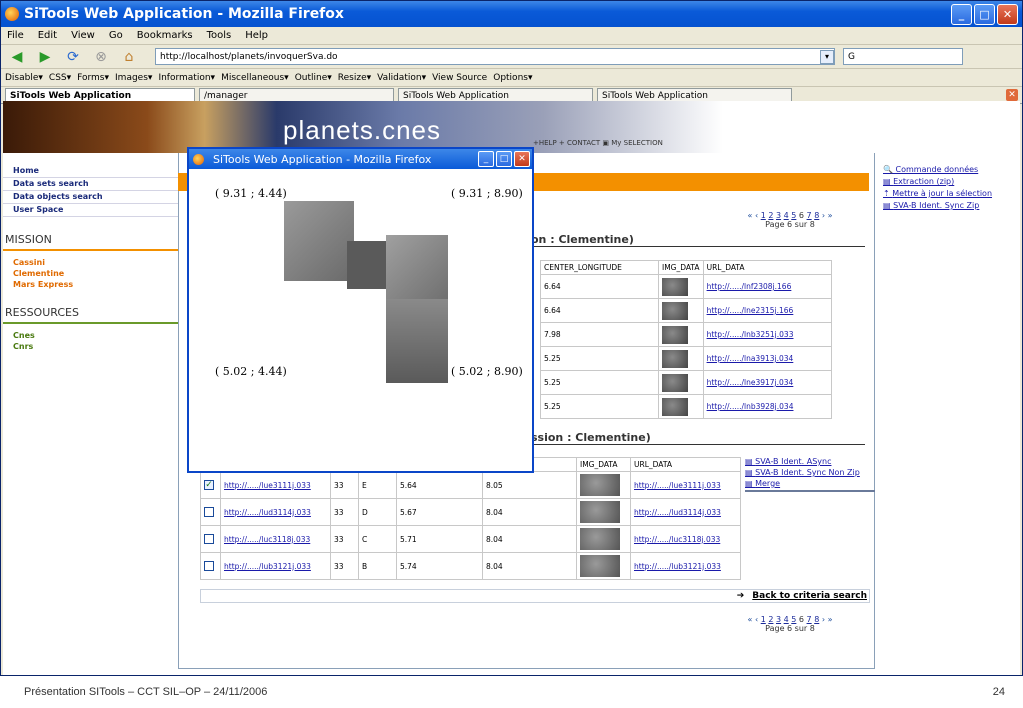 This screenshot has width=1023, height=708. What do you see at coordinates (354, 78) in the screenshot?
I see `dev-resize: Resize▾` at bounding box center [354, 78].